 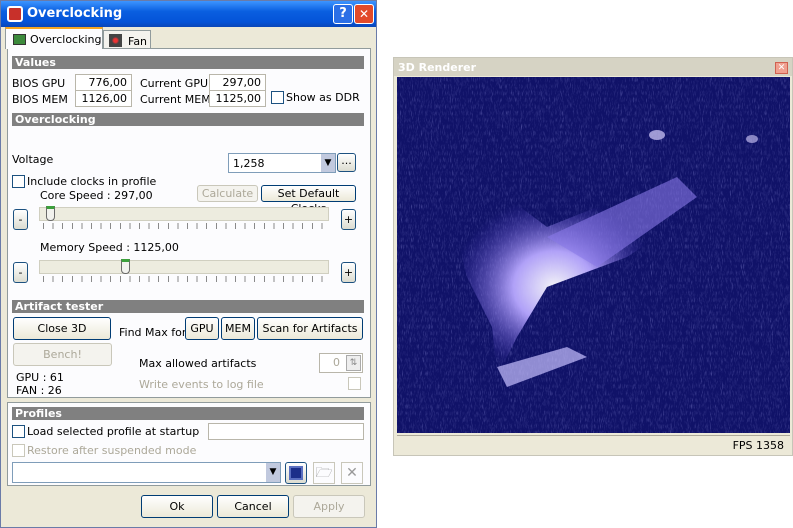 What do you see at coordinates (20, 272) in the screenshot?
I see `memory-minus-button: -` at bounding box center [20, 272].